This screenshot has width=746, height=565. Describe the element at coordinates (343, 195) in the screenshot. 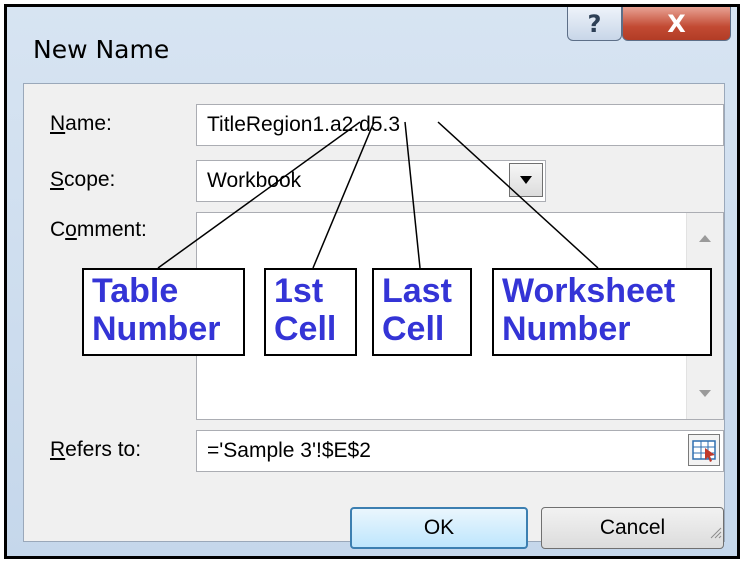

I see `first-cell-pointer` at that location.